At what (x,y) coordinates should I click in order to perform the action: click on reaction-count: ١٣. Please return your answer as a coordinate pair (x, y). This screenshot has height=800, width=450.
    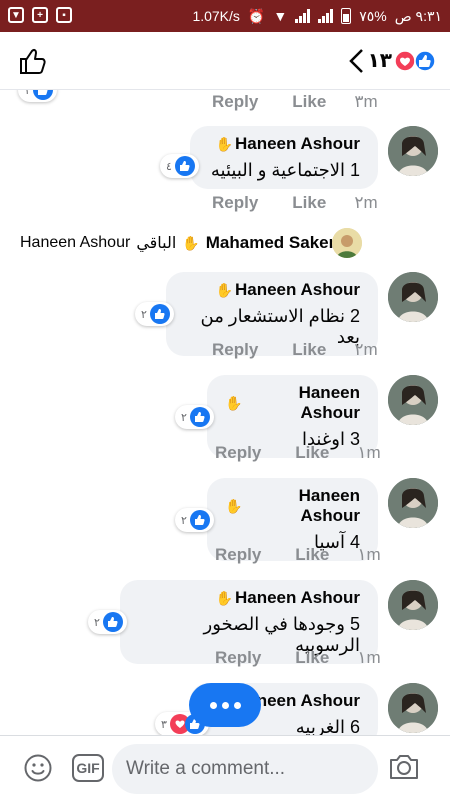
    Looking at the image, I should click on (380, 60).